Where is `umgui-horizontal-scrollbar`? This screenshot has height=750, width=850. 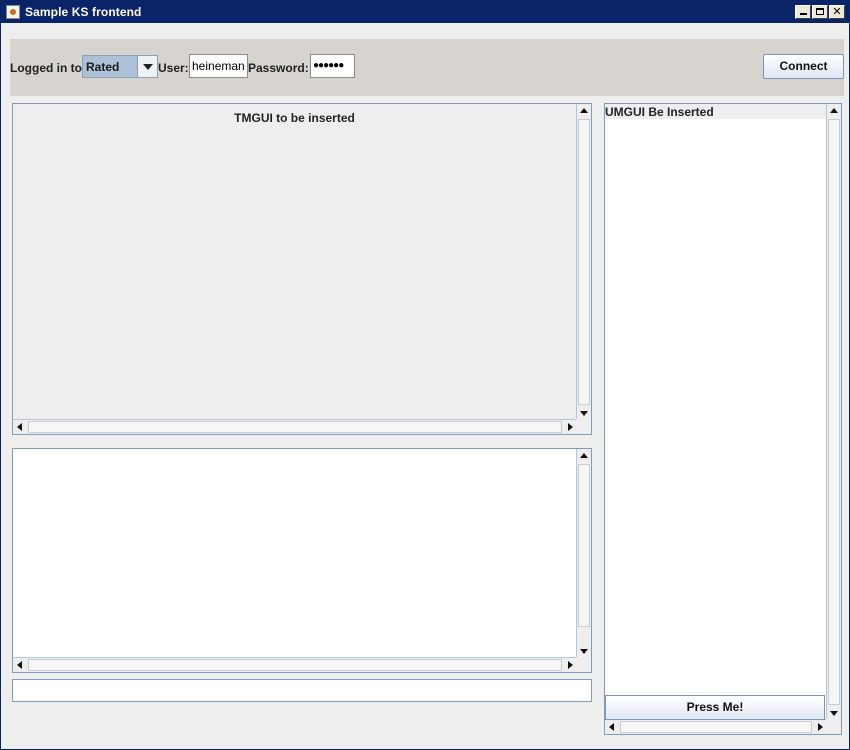 umgui-horizontal-scrollbar is located at coordinates (716, 726).